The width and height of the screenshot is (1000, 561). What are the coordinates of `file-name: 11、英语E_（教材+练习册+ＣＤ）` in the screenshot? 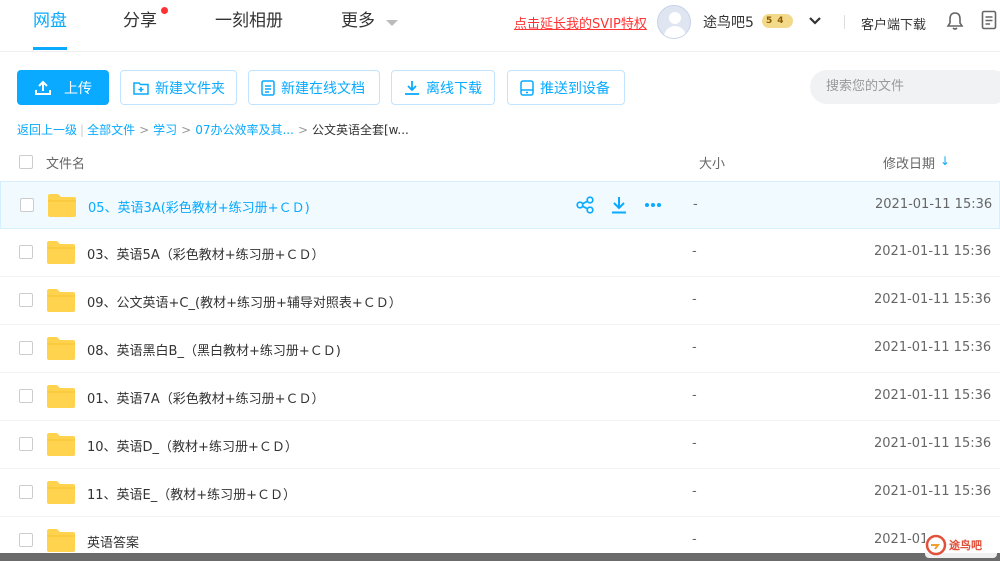 It's located at (191, 493).